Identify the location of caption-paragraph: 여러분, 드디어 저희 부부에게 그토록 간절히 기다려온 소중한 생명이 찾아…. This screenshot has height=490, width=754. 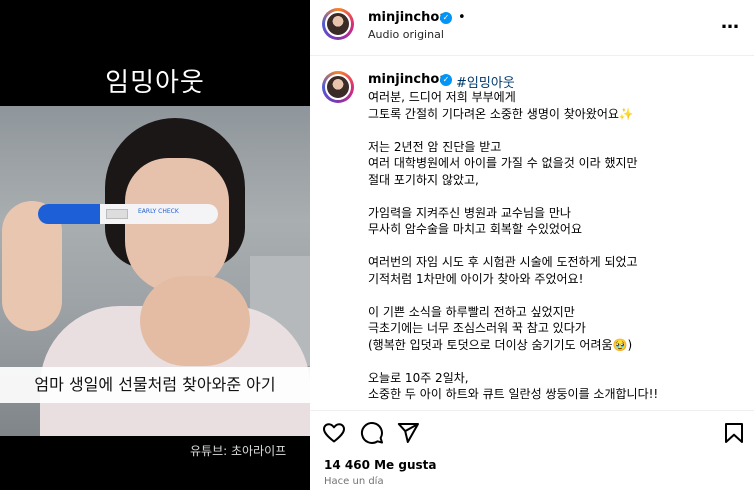
(558, 105).